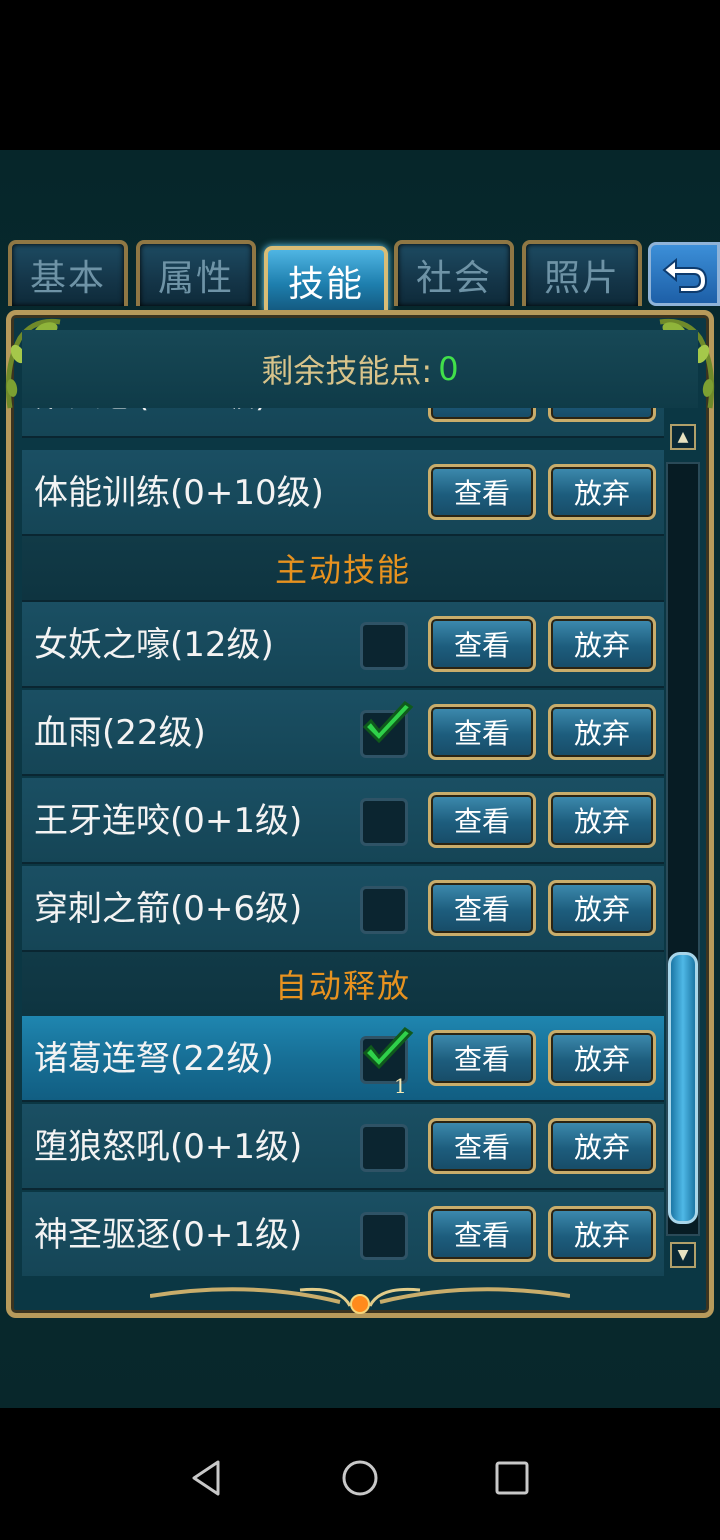 This screenshot has width=720, height=1540. Describe the element at coordinates (581, 278) in the screenshot. I see `tab-label: 照片` at that location.